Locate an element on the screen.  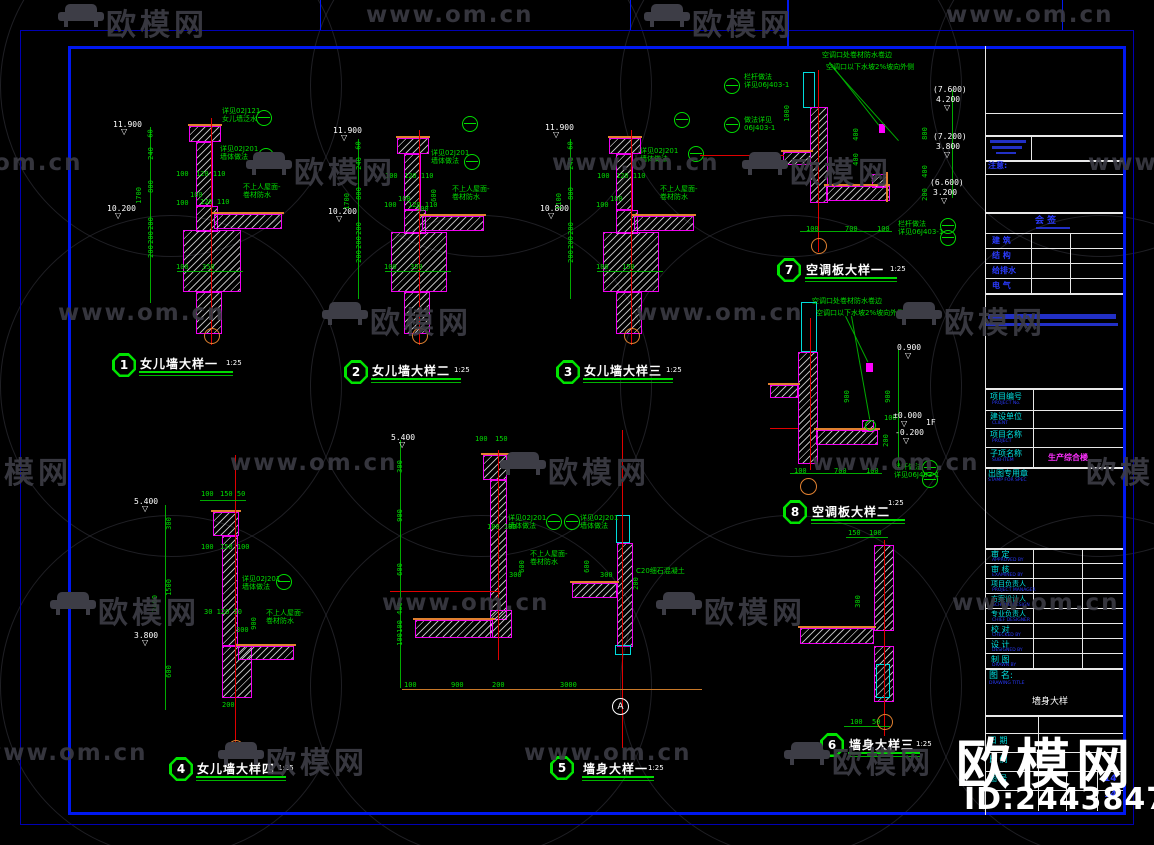
notice-label: 注意: is located at coordinates (998, 165).